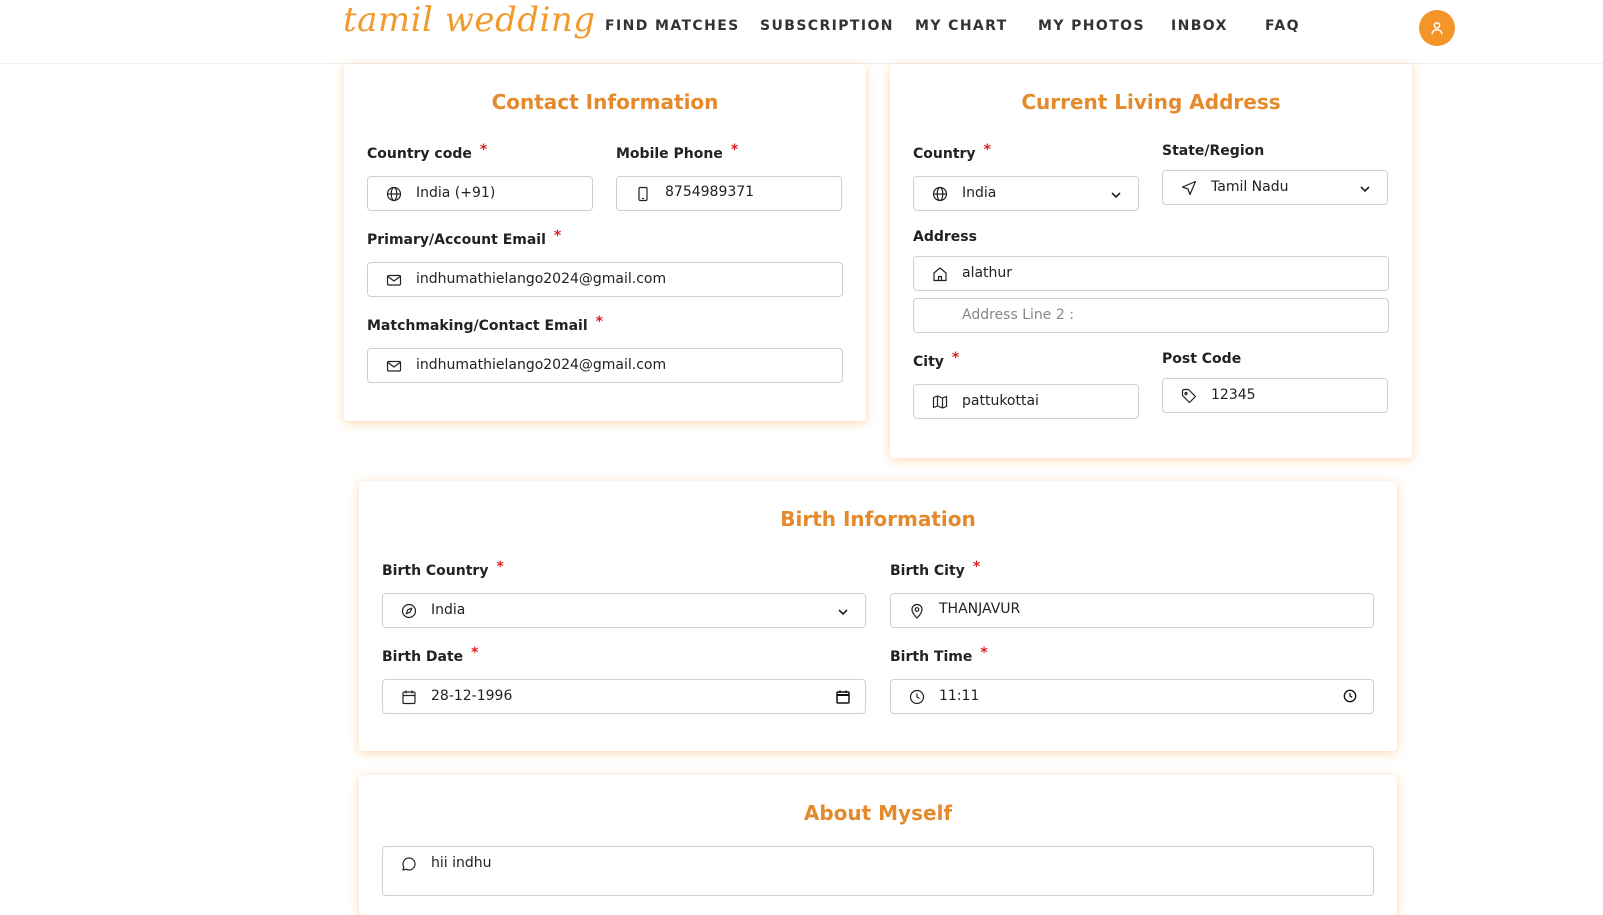 This screenshot has width=1603, height=915. I want to click on country-value: India, so click(979, 193).